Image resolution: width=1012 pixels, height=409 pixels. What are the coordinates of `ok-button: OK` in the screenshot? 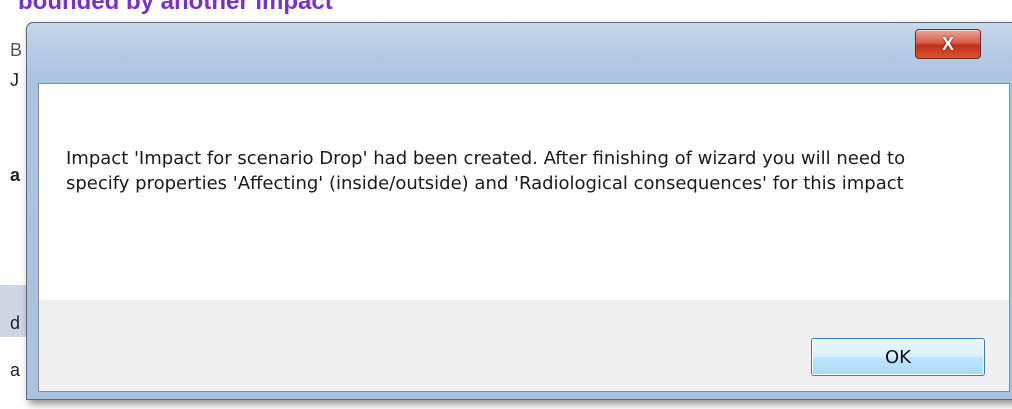 It's located at (898, 357).